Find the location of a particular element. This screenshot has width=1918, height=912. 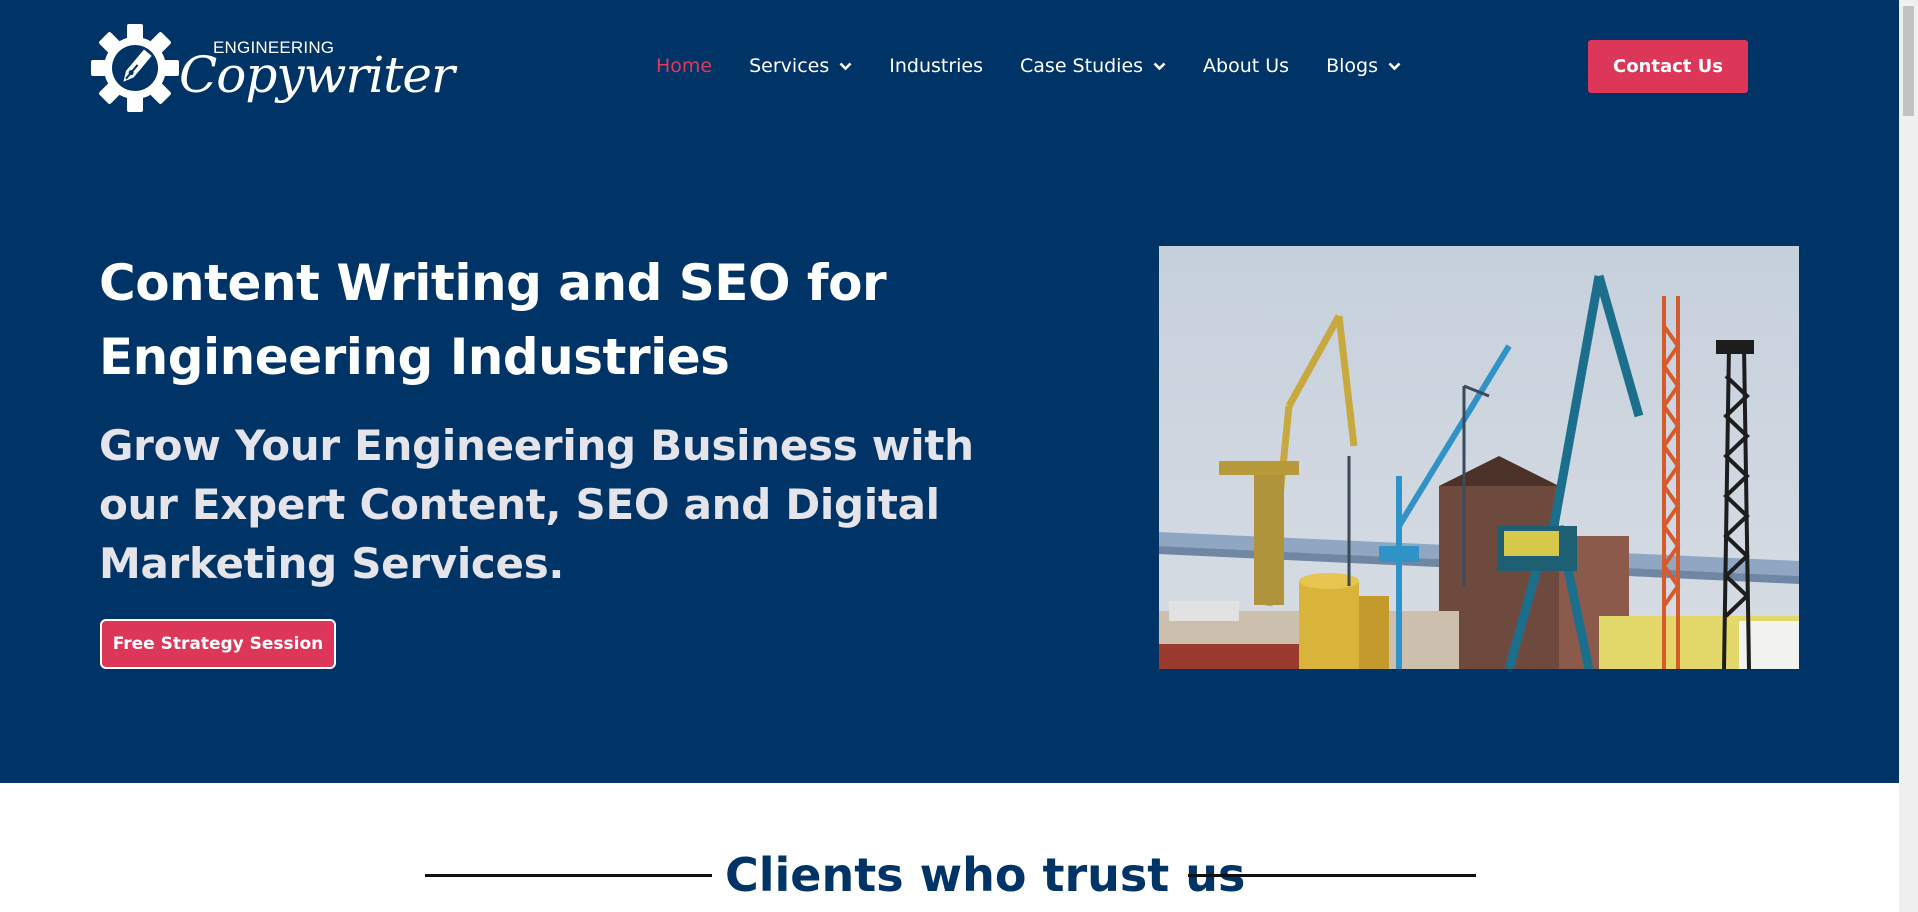

divider-line-right is located at coordinates (1332, 875).